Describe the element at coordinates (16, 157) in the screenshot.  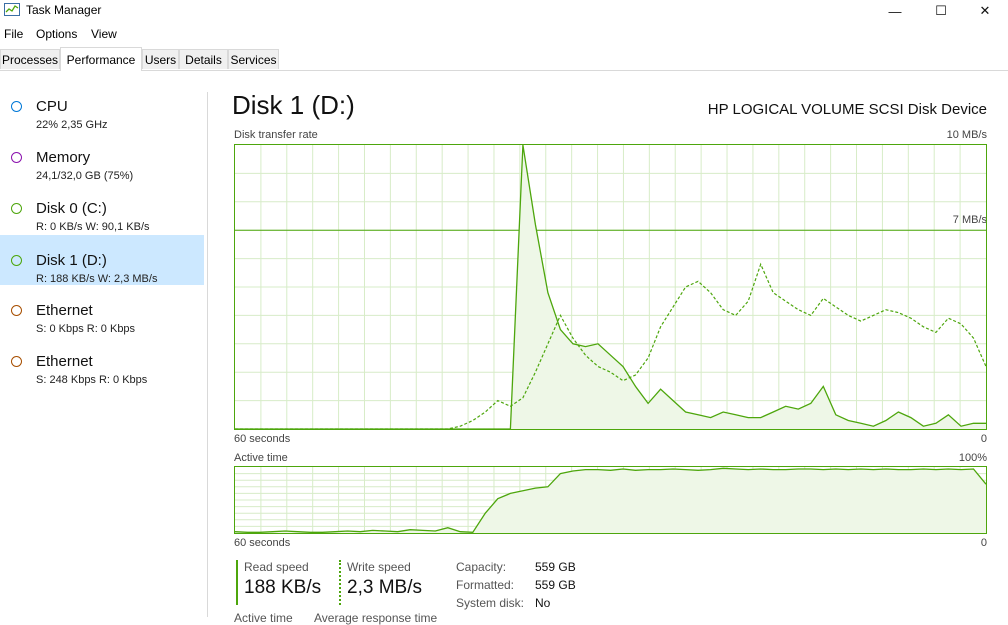
I see `memory-indicator-icon` at that location.